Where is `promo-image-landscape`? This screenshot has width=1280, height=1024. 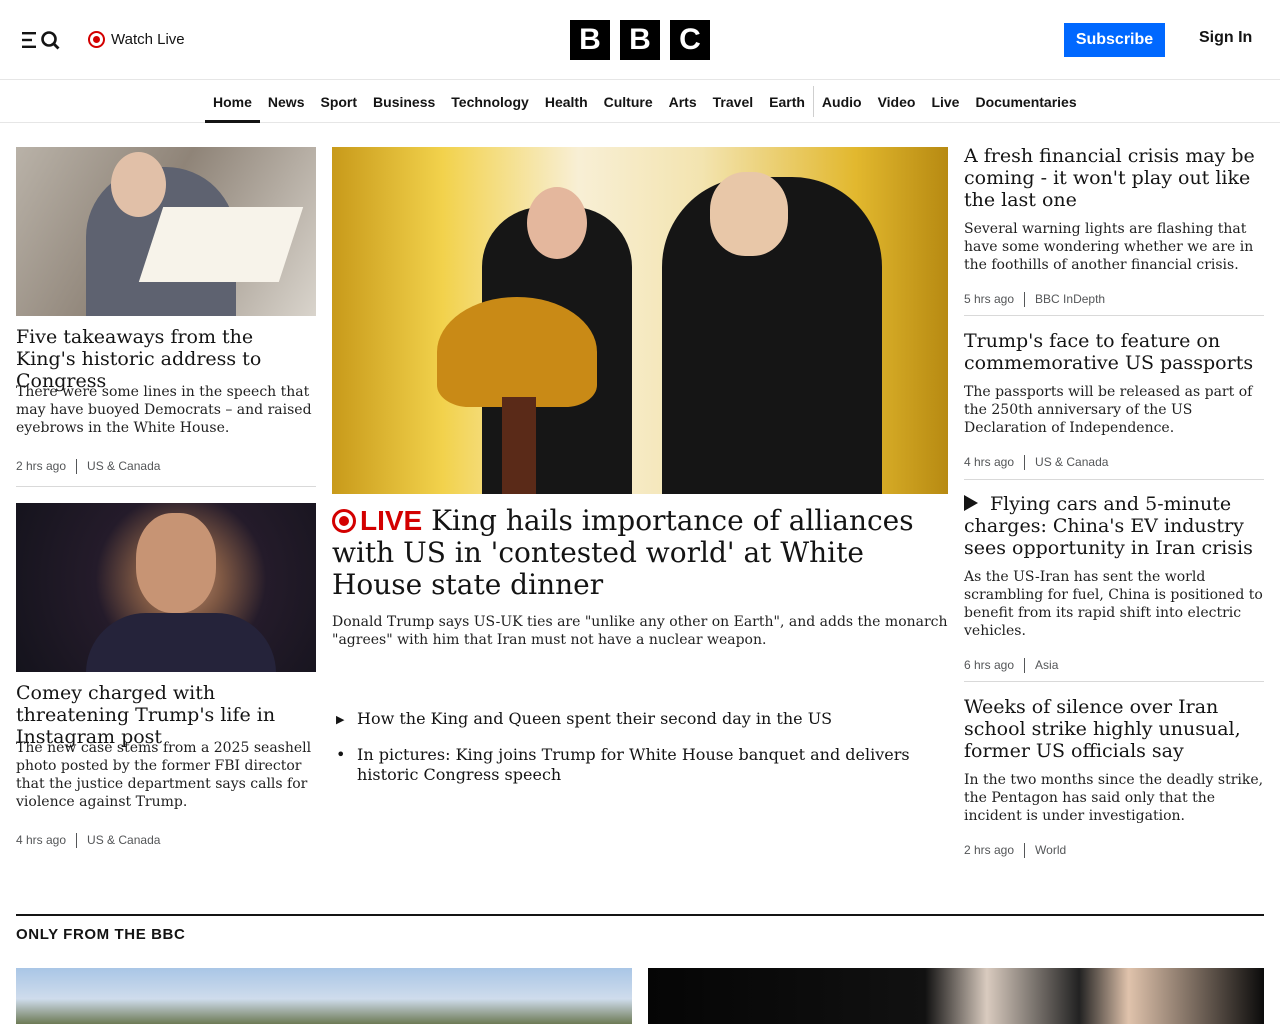
promo-image-landscape is located at coordinates (324, 996).